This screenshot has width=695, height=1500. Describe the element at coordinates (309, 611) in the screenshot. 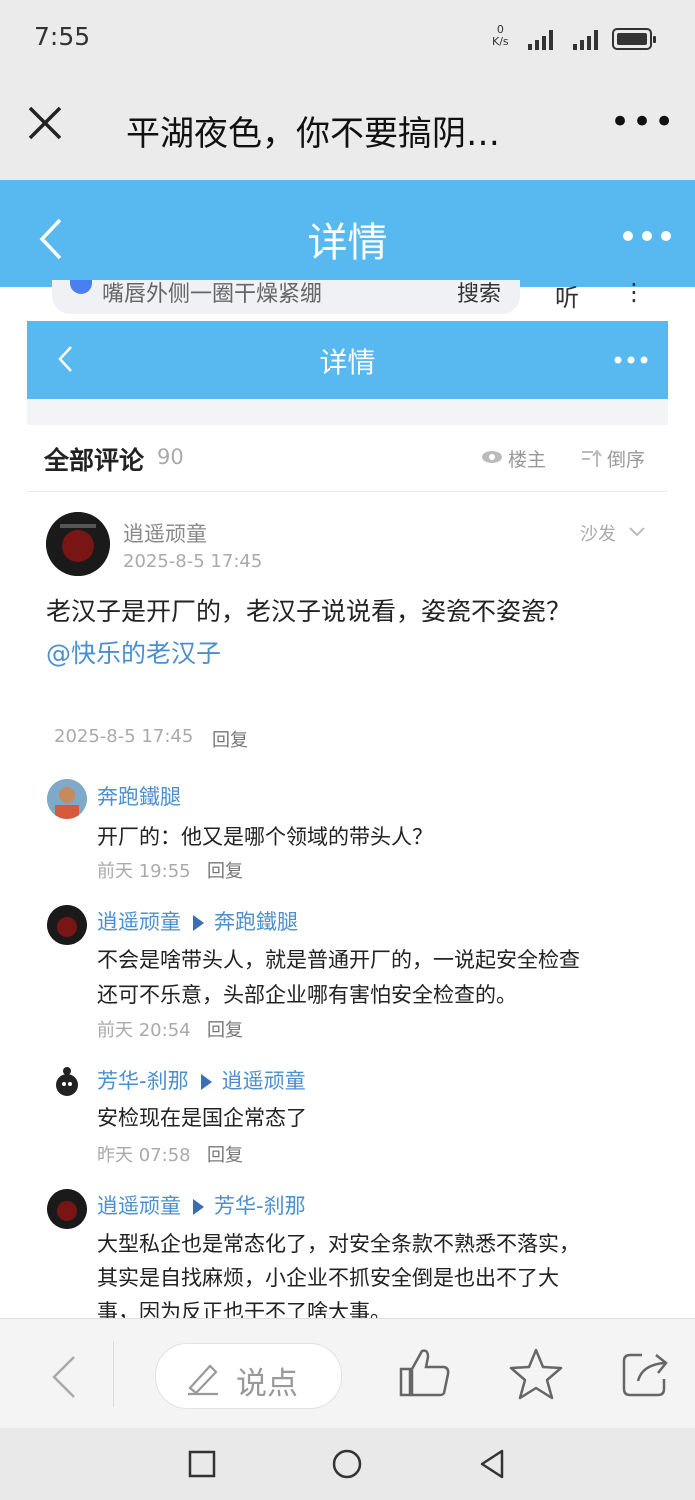

I see `comment-text: 老汉子是开厂的，老汉子说说看，姿瓷不姿瓷？` at that location.